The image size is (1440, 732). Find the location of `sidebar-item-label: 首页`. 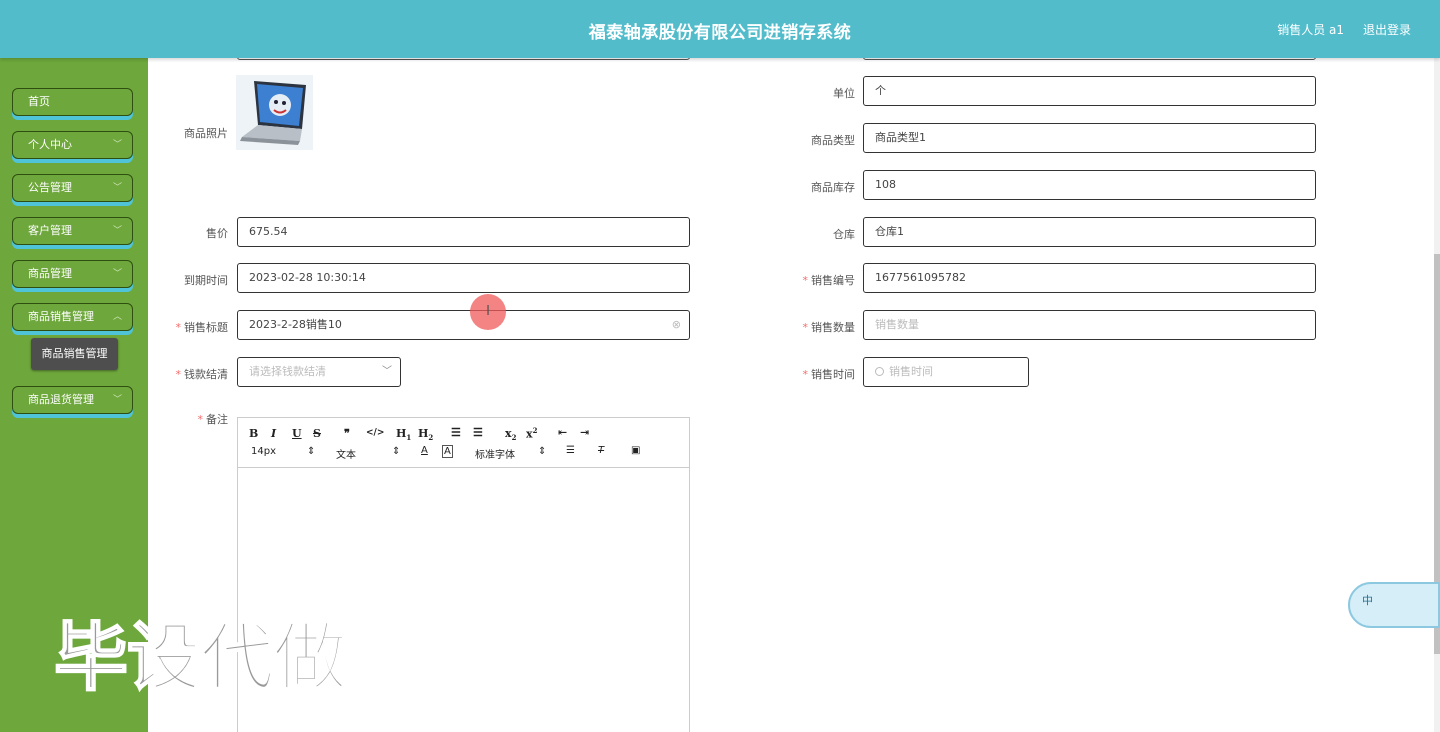

sidebar-item-label: 首页 is located at coordinates (39, 101).